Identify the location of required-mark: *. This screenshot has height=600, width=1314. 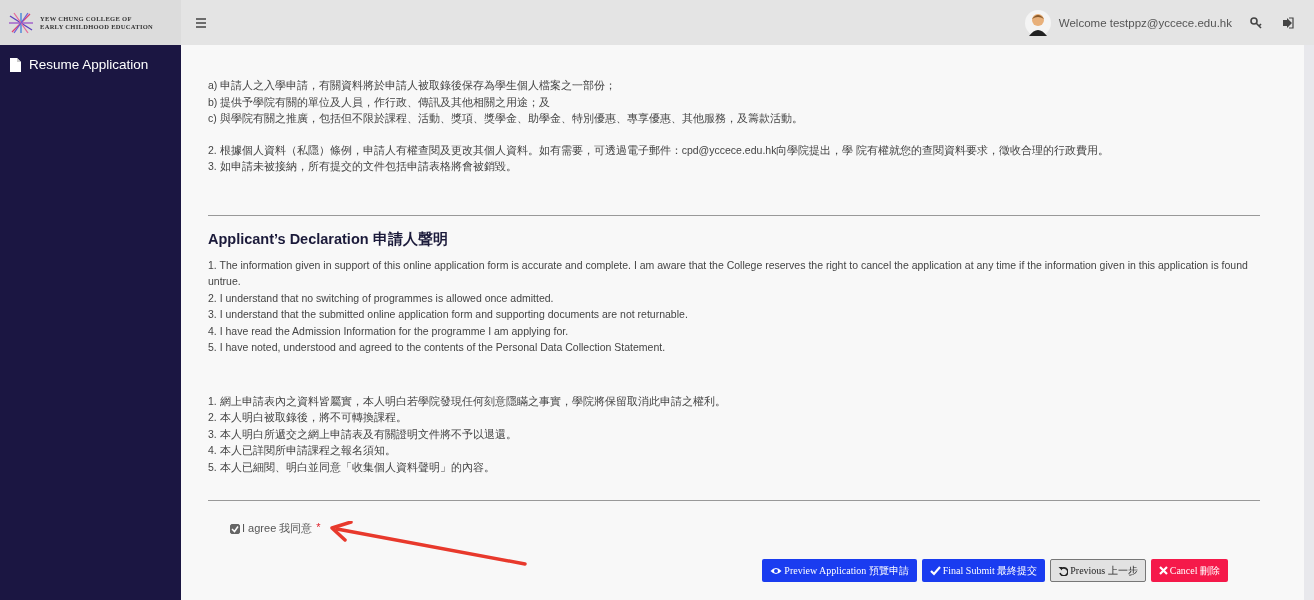
(318, 527).